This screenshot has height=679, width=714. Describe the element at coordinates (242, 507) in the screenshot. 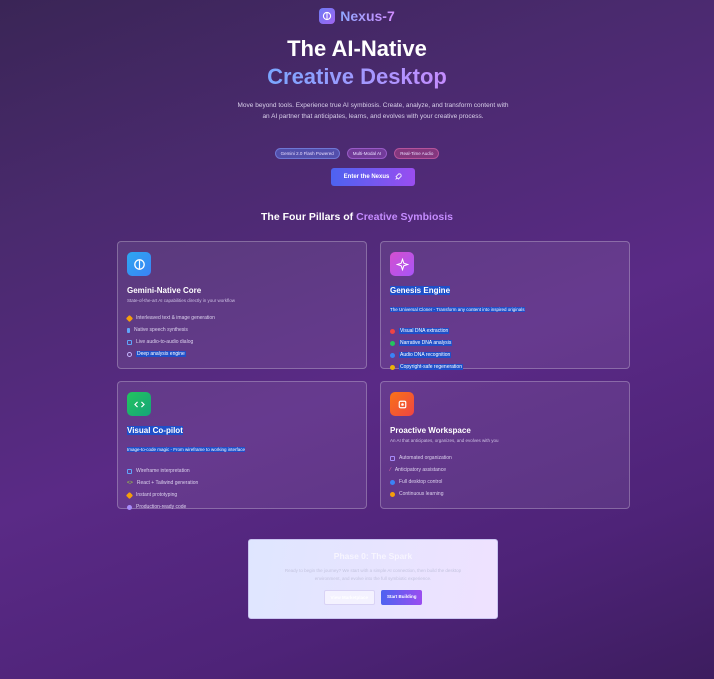

I see `feature-item: Production-ready code` at that location.